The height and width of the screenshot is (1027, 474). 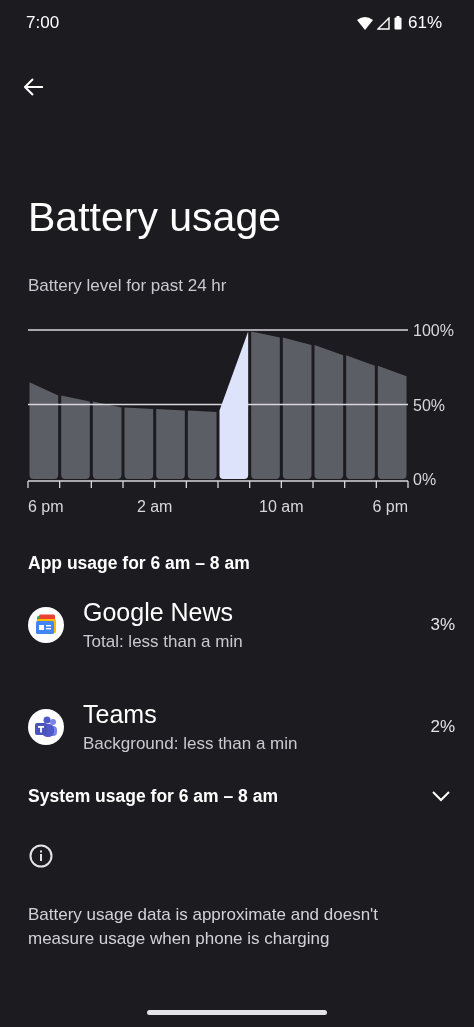 I want to click on chevron-icon, so click(x=441, y=796).